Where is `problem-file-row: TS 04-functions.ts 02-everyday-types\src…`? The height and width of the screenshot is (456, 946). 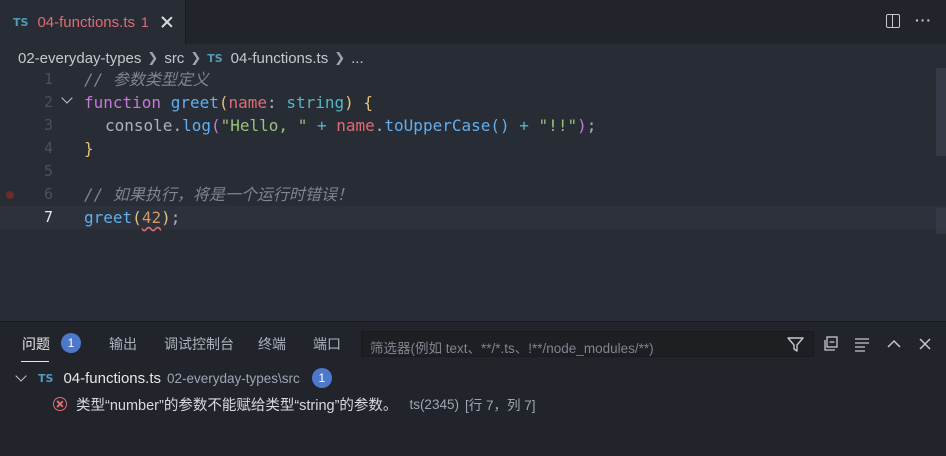
problem-file-row: TS 04-functions.ts 02-everyday-types\src… is located at coordinates (473, 378).